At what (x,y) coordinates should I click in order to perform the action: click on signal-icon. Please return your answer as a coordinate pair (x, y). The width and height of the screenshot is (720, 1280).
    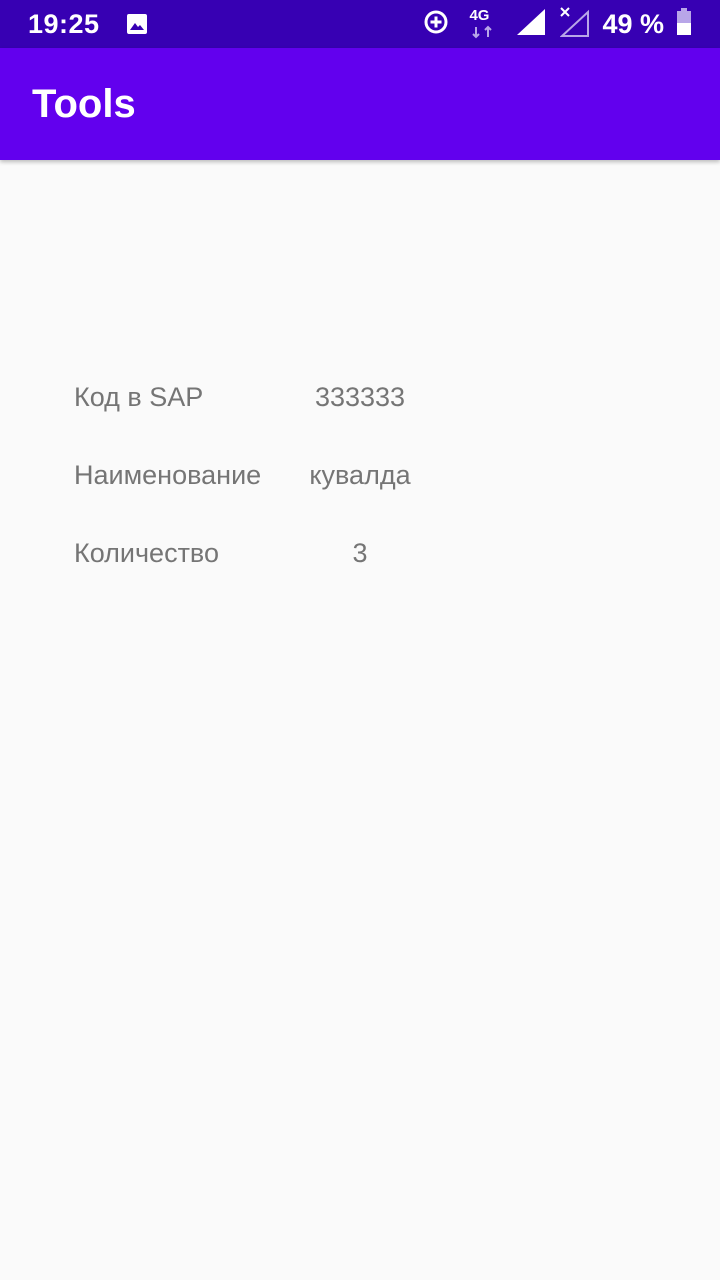
    Looking at the image, I should click on (531, 24).